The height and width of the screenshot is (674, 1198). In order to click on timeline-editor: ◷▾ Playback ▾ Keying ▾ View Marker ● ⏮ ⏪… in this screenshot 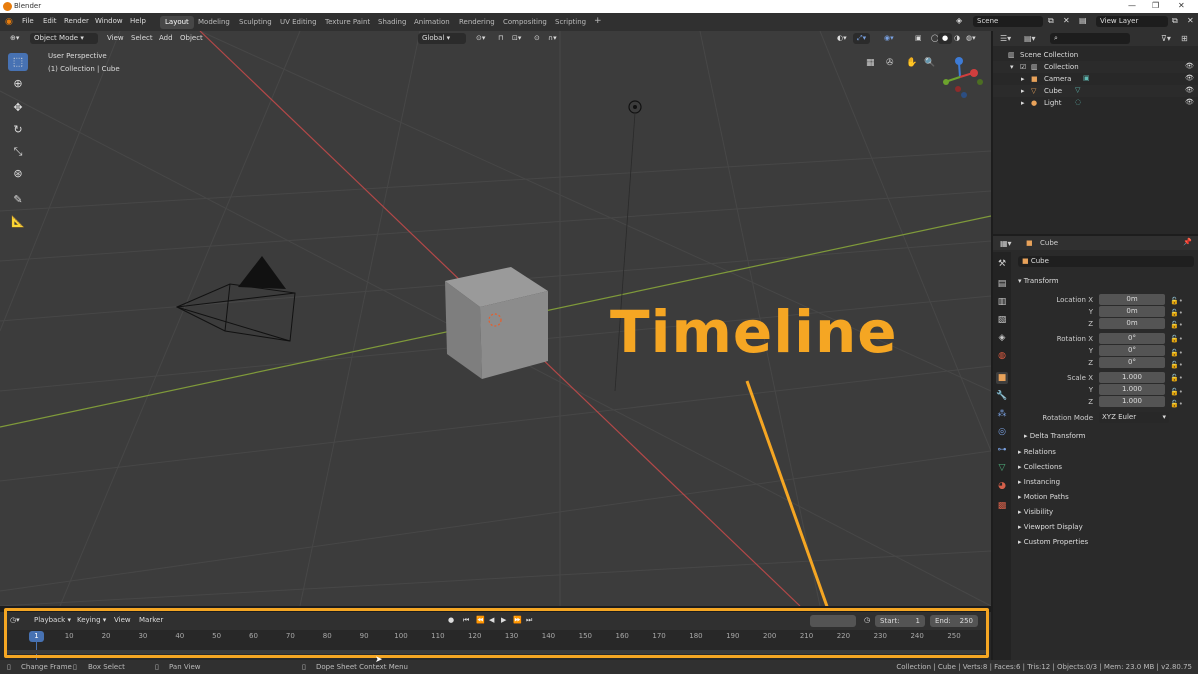, I will do `click(495, 636)`.